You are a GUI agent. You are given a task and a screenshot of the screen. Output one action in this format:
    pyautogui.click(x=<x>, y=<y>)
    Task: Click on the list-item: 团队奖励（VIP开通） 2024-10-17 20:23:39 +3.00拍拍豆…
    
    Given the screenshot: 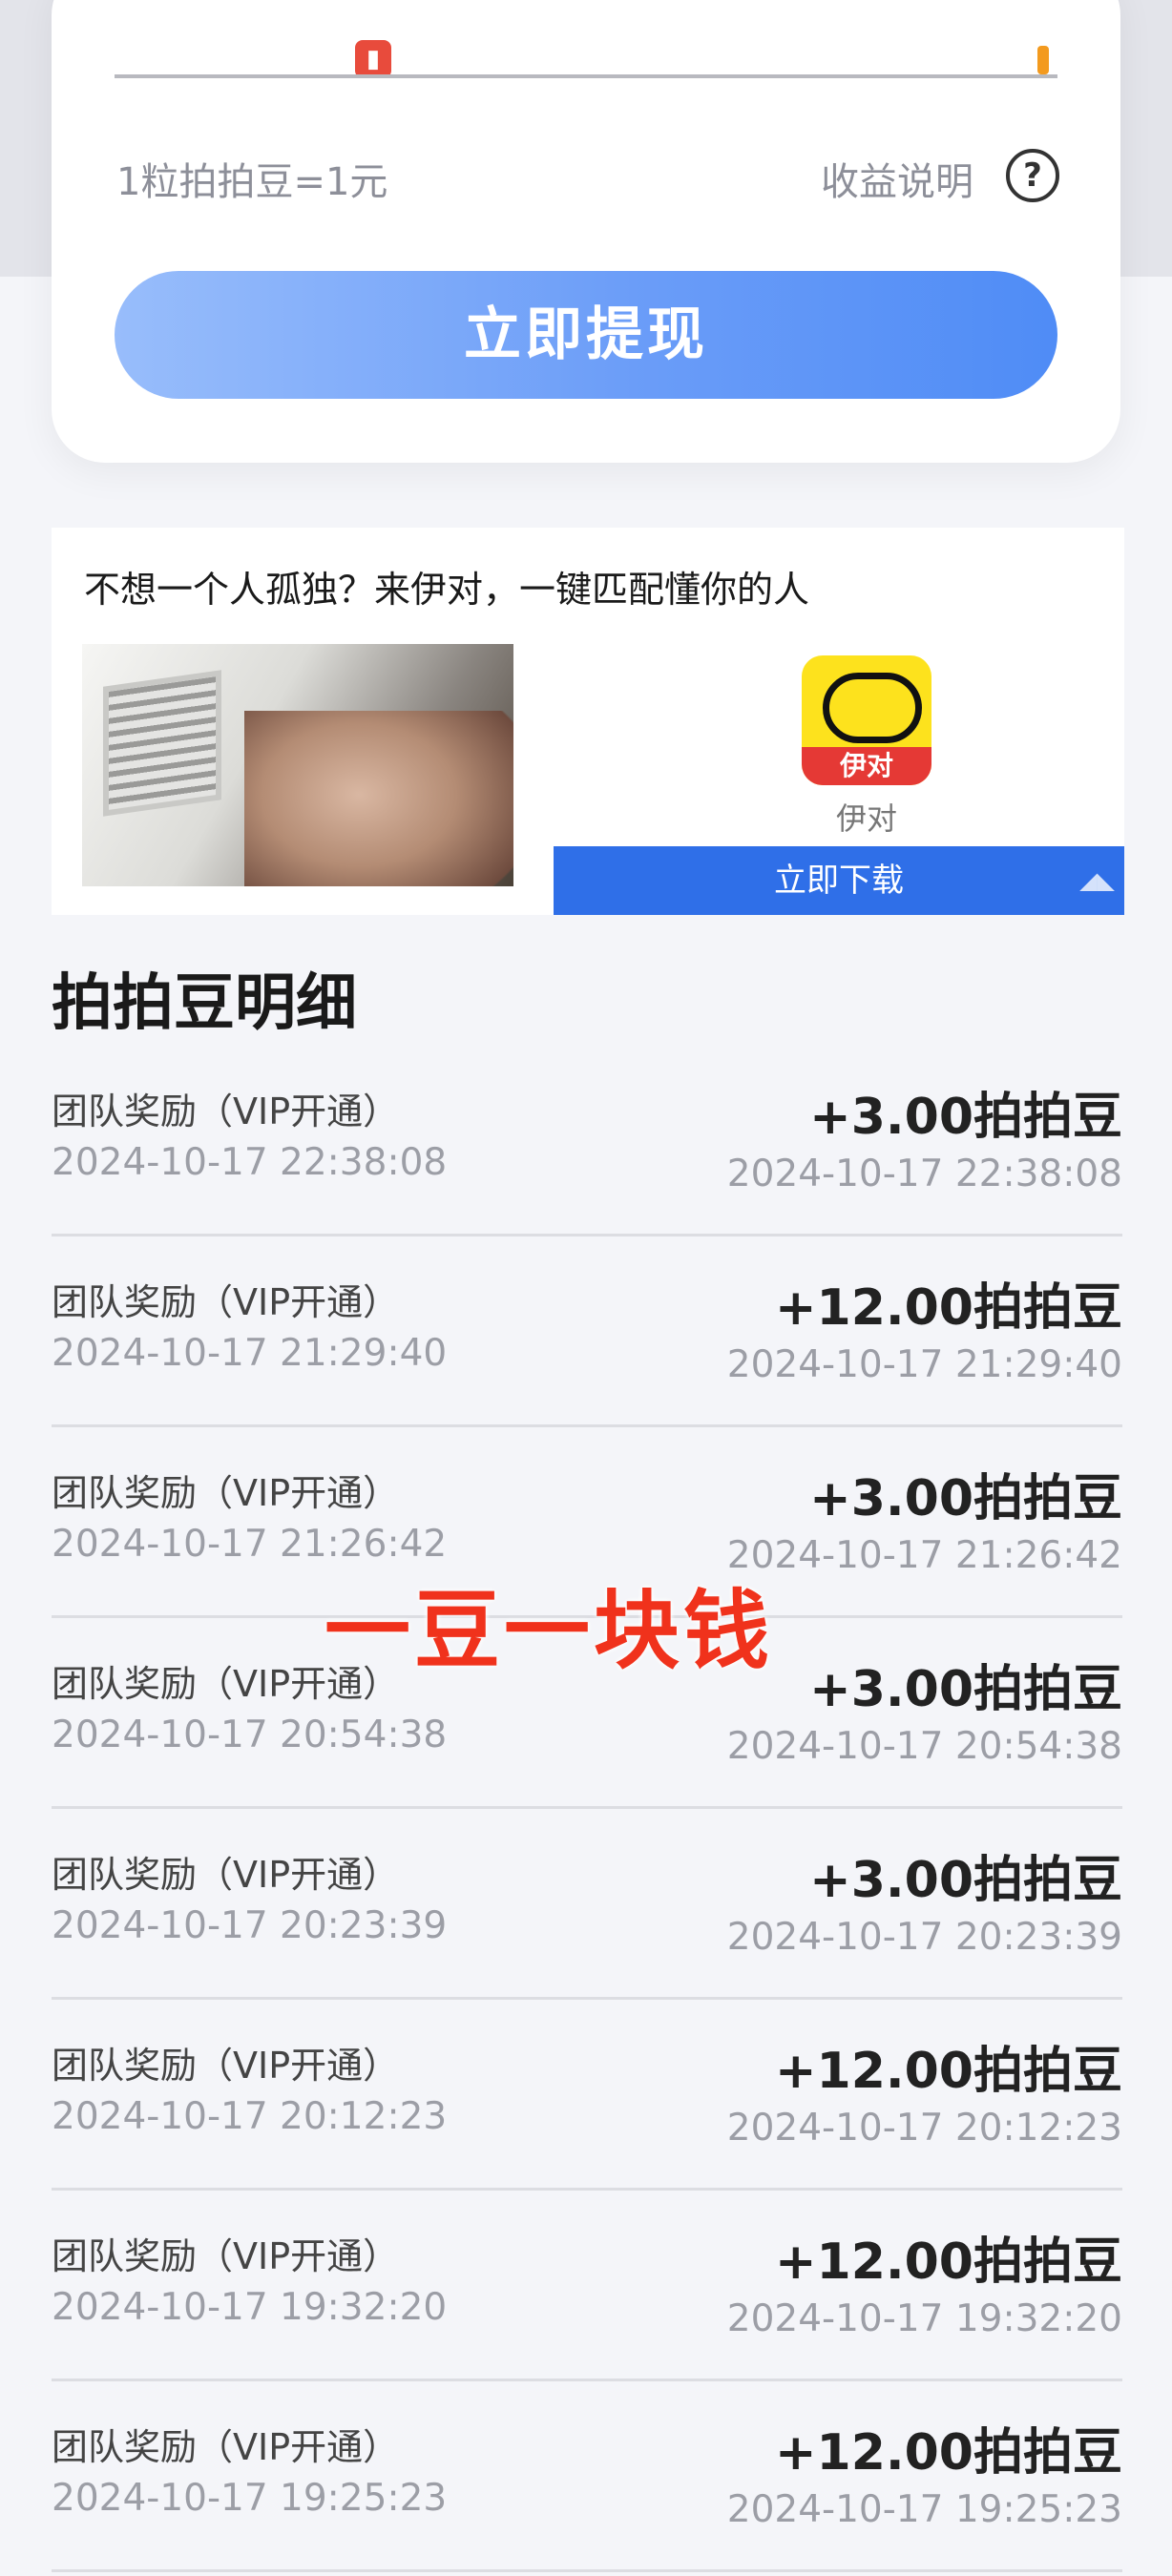 What is the action you would take?
    pyautogui.click(x=587, y=1904)
    